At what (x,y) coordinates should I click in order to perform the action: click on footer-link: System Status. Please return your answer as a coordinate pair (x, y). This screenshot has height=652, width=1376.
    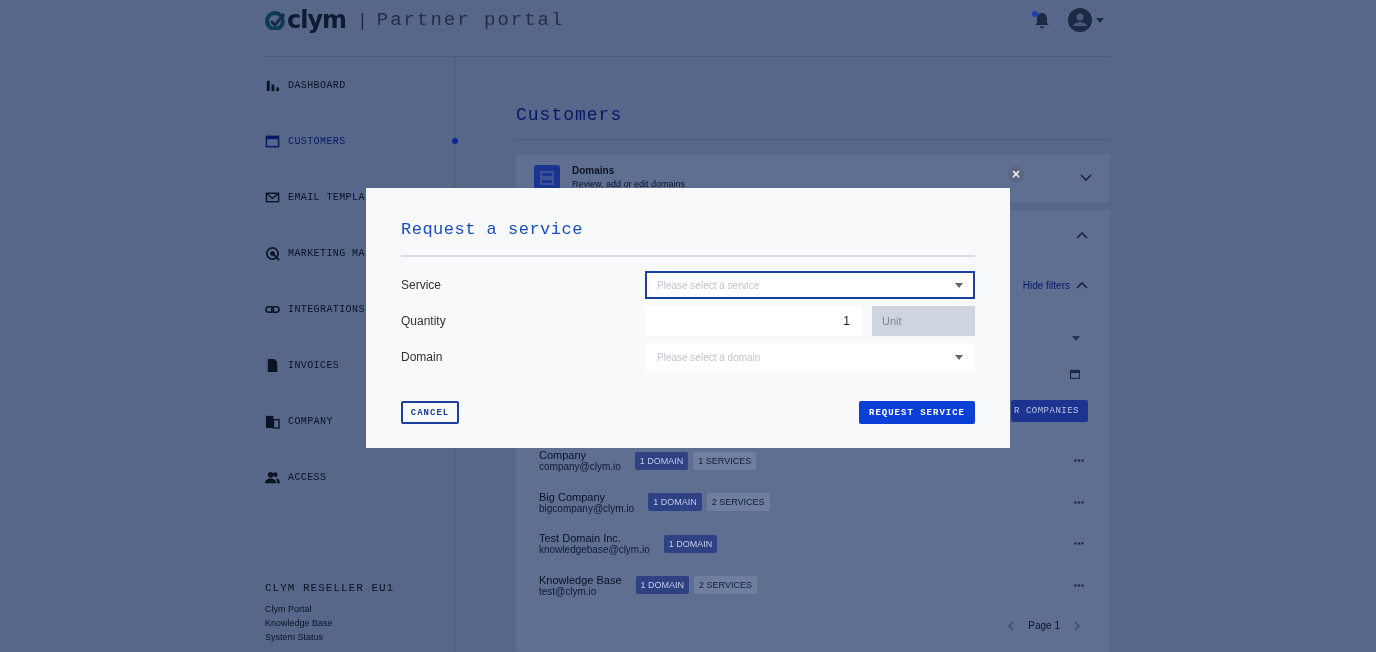
    Looking at the image, I should click on (294, 637).